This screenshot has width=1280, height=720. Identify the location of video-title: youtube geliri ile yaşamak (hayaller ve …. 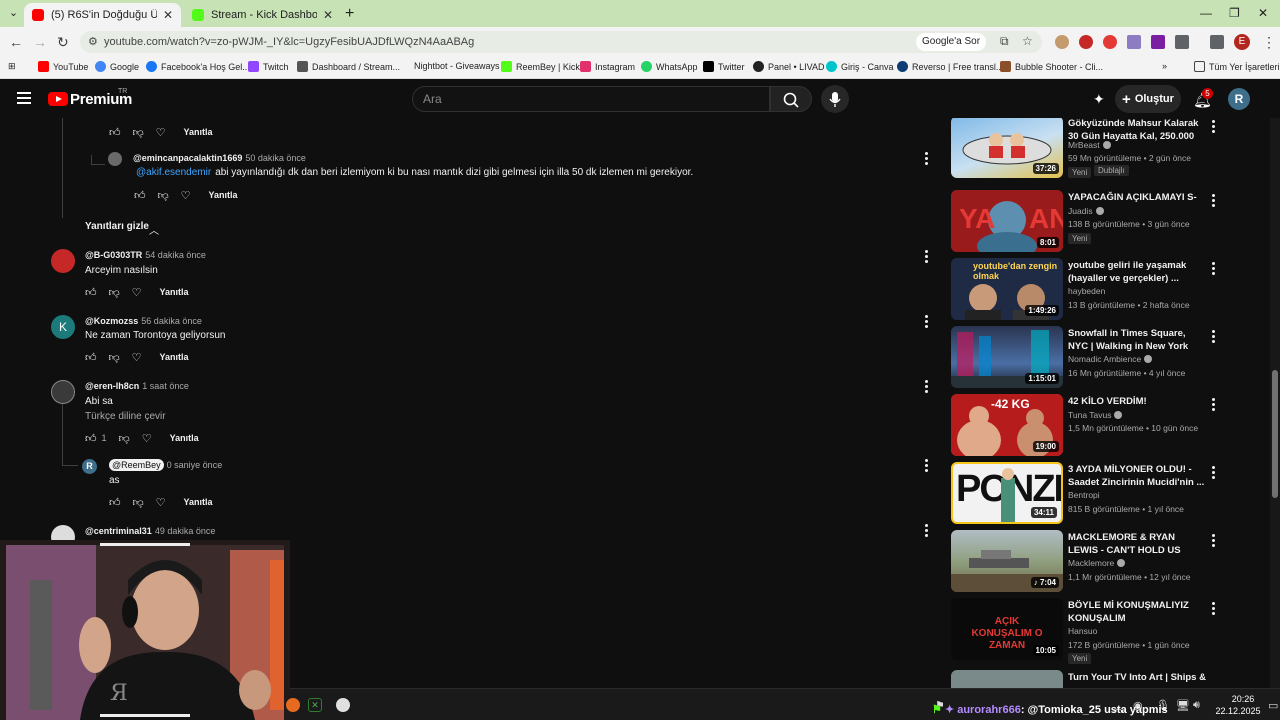
(1137, 272).